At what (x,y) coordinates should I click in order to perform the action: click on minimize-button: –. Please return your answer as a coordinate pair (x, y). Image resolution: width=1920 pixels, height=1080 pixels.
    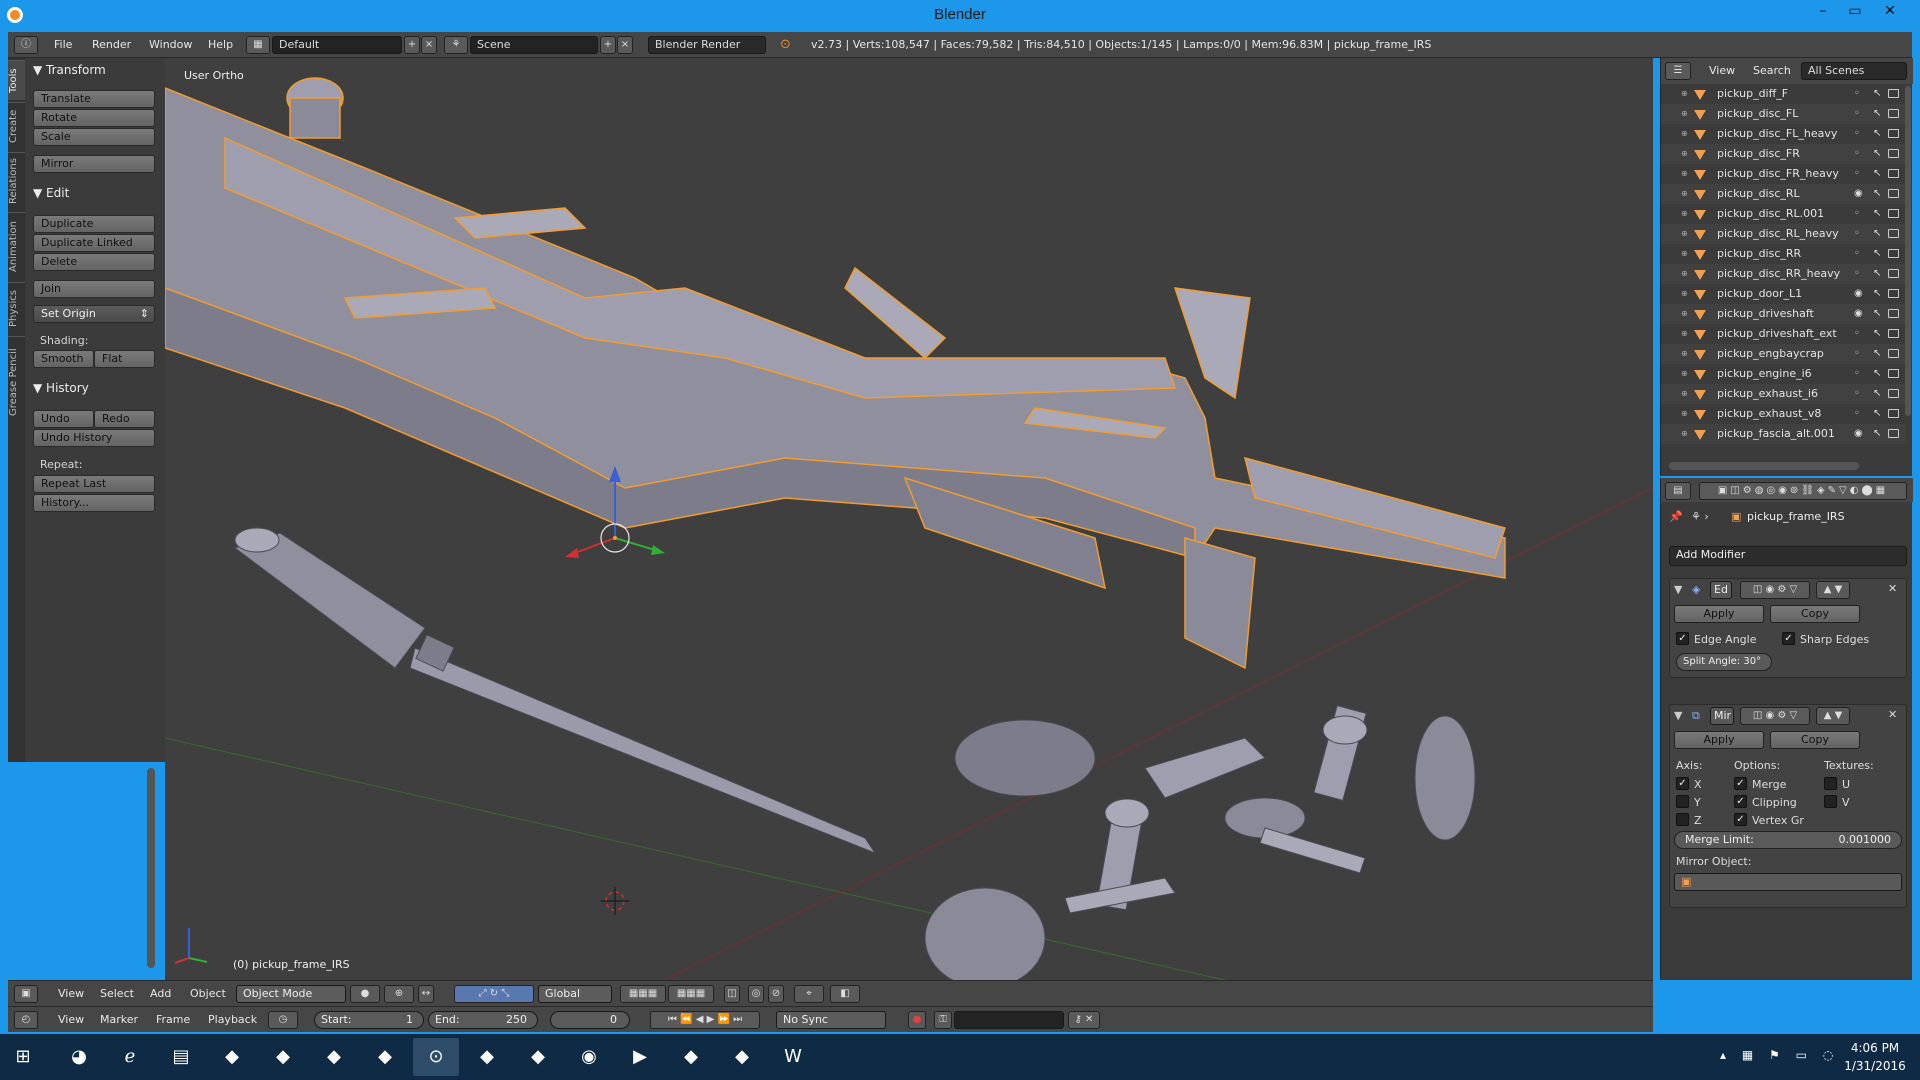
    Looking at the image, I should click on (1823, 11).